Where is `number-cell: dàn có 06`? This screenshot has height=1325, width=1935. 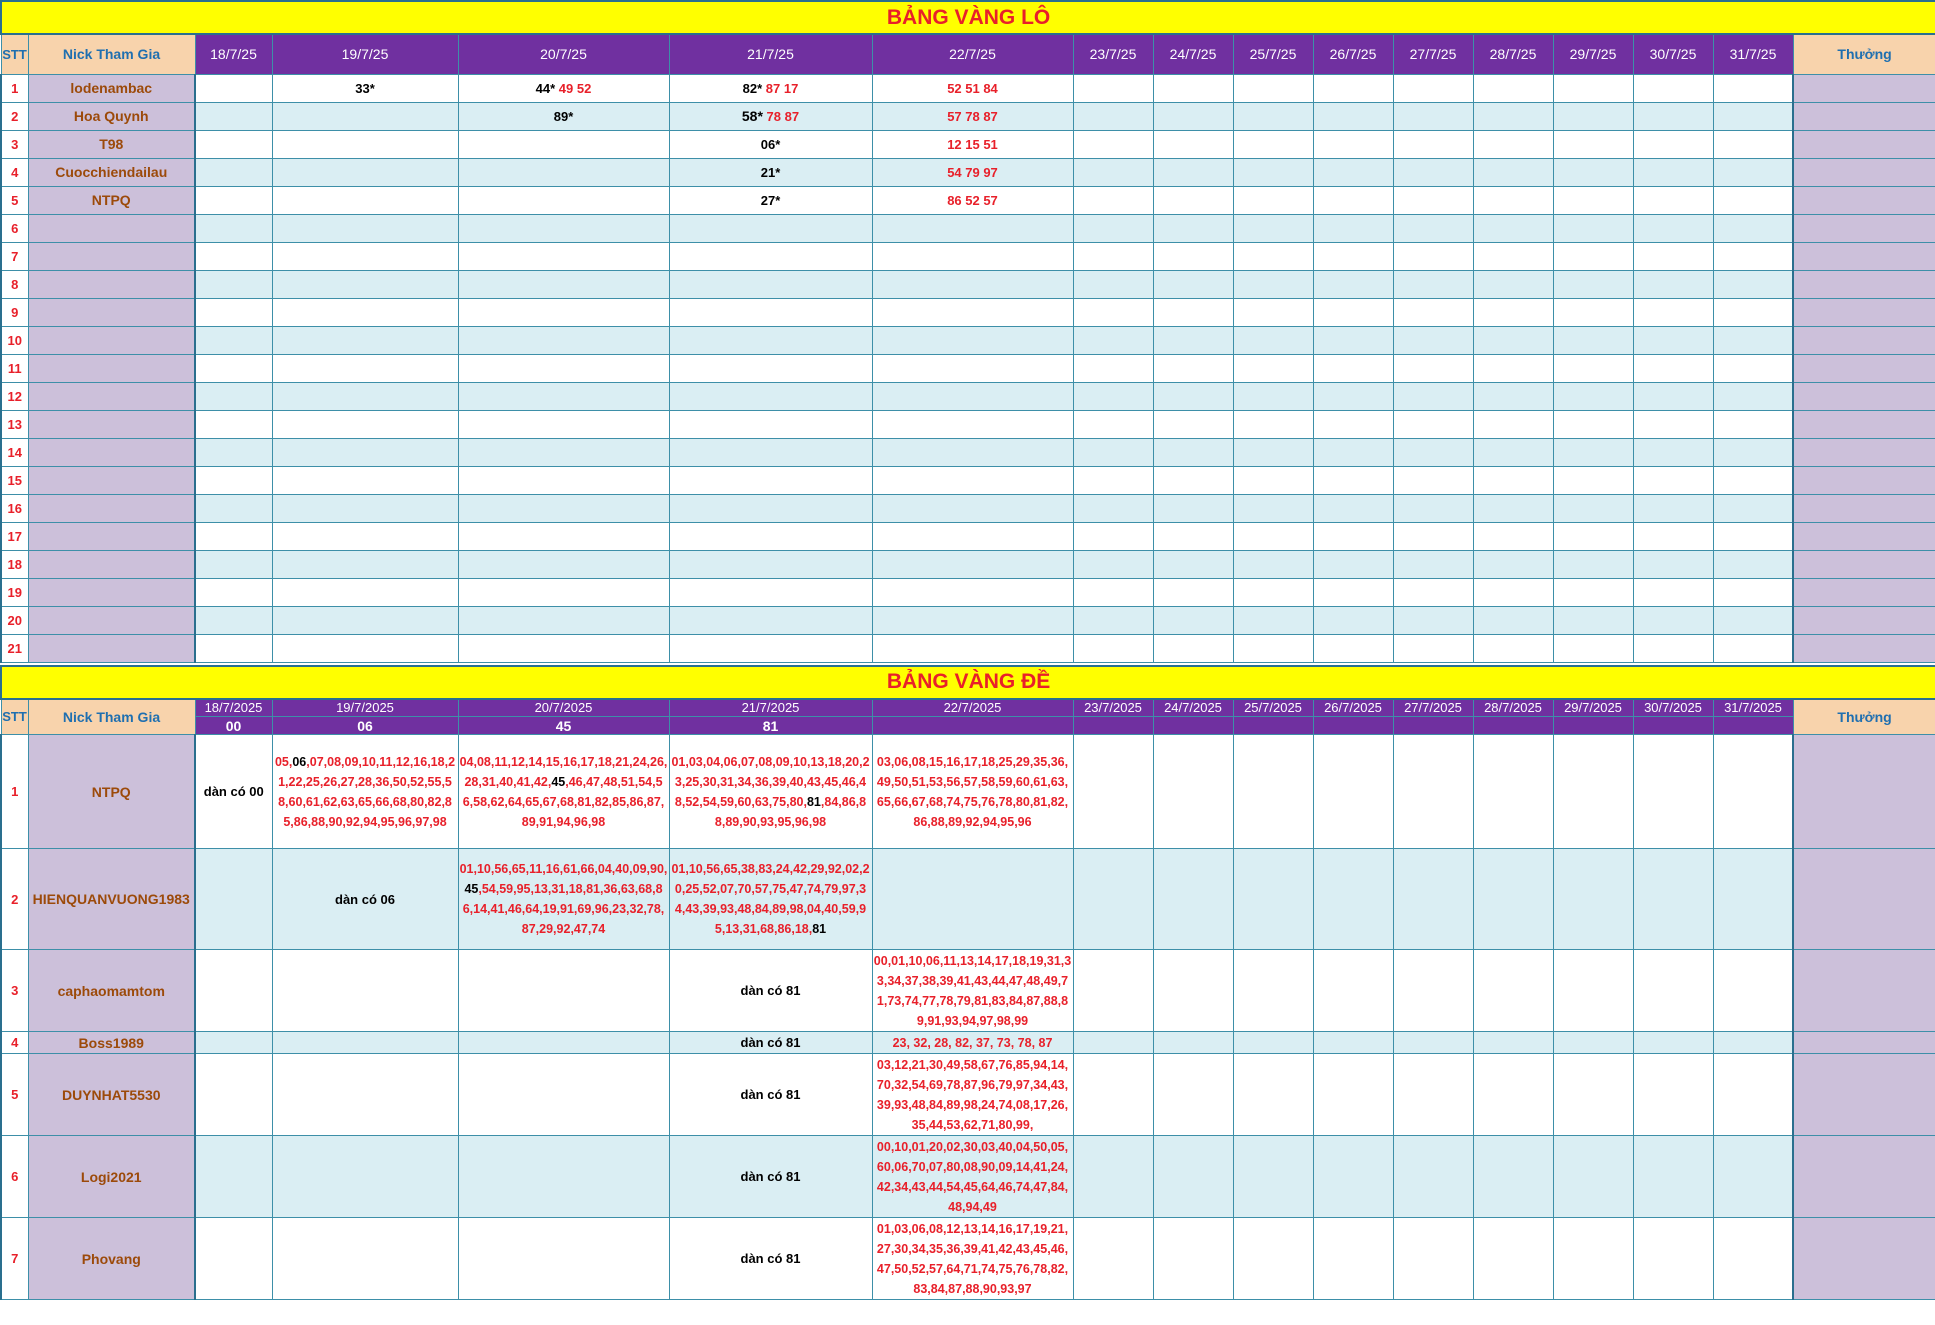 number-cell: dàn có 06 is located at coordinates (365, 899).